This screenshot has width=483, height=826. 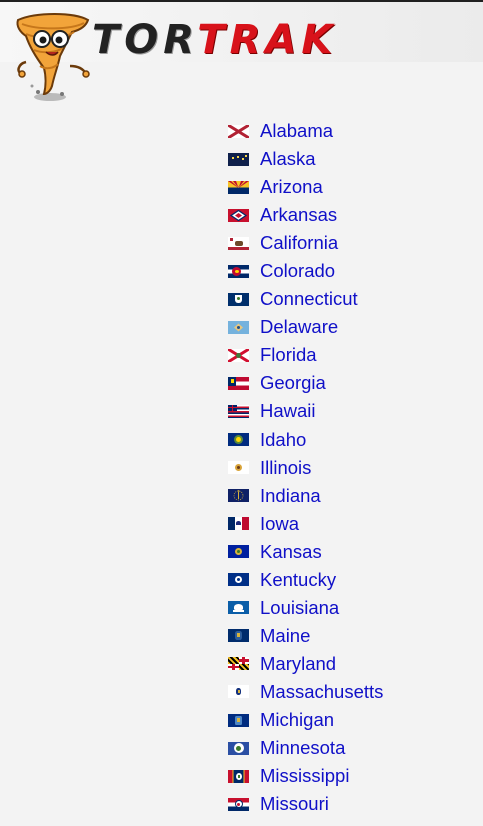 I want to click on state-item: Idaho, so click(x=305, y=440).